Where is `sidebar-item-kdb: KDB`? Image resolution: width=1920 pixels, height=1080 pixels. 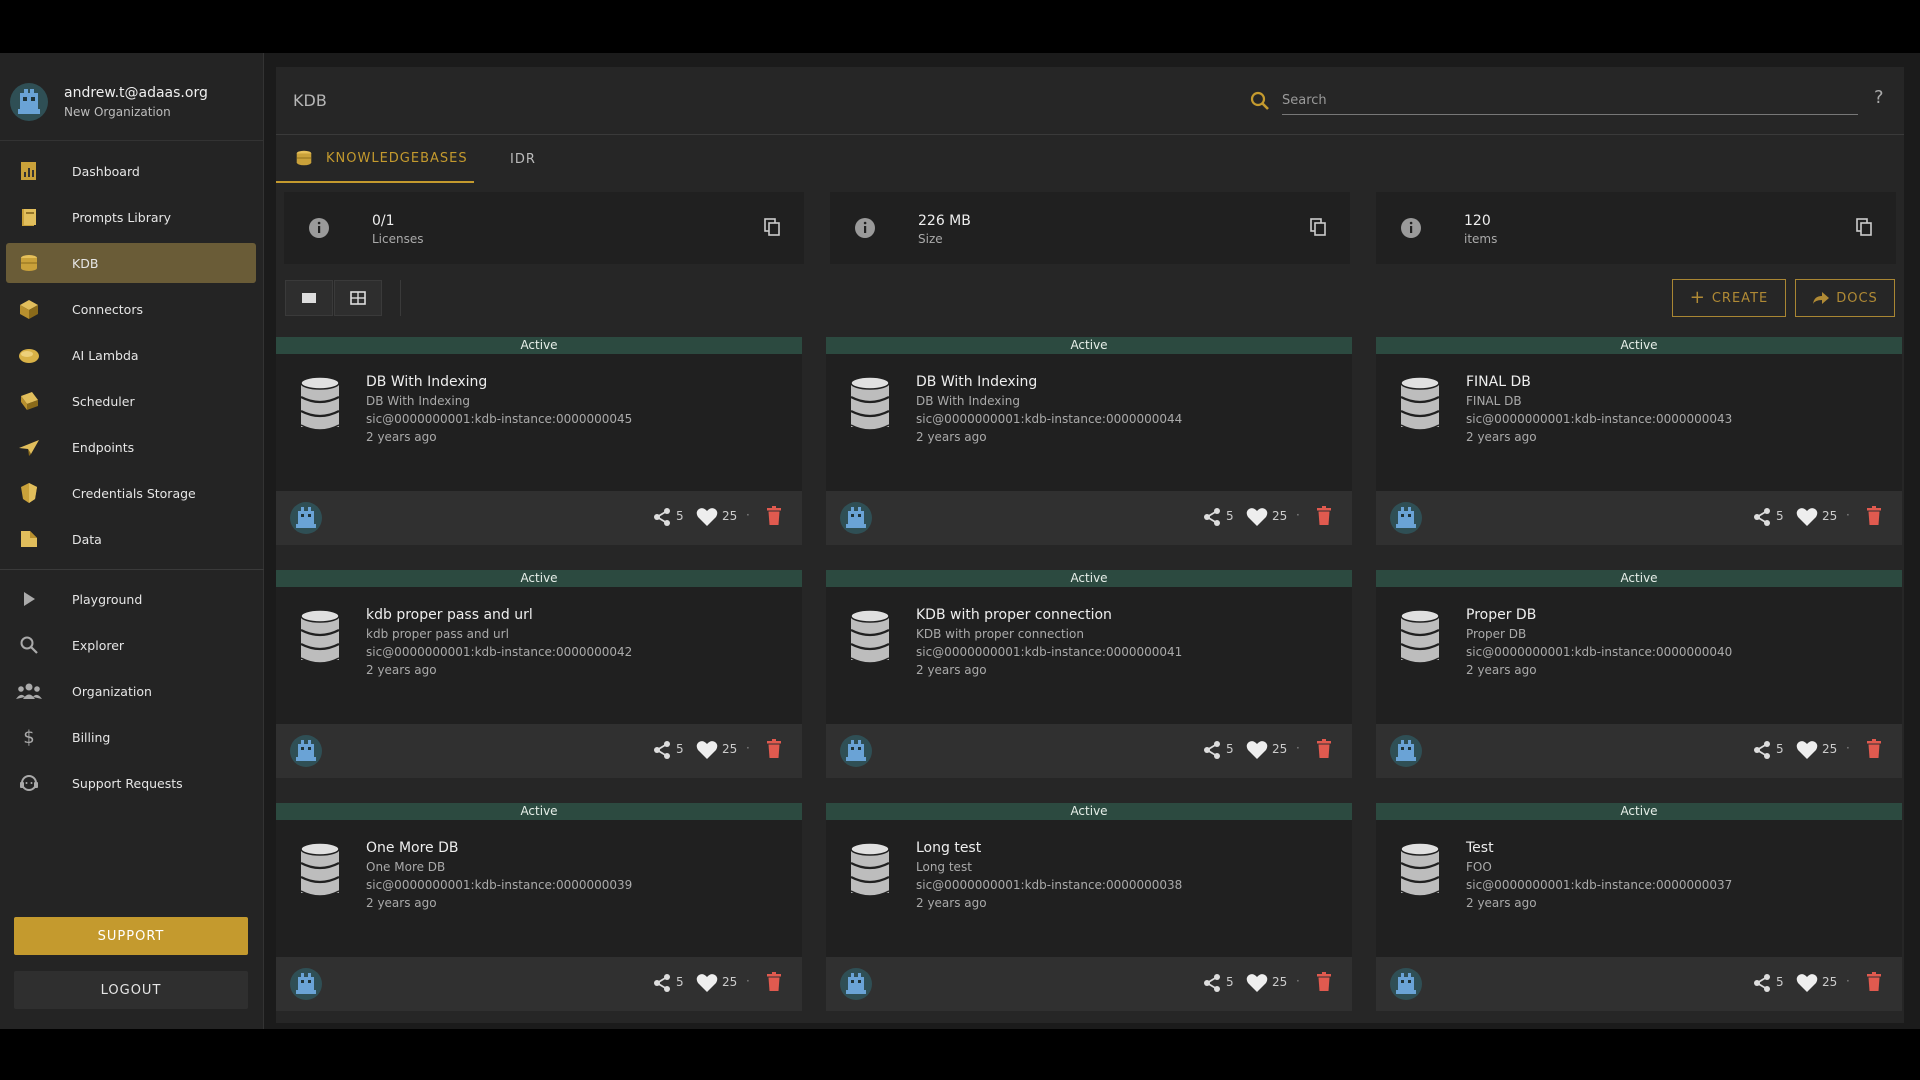
sidebar-item-kdb: KDB is located at coordinates (131, 263).